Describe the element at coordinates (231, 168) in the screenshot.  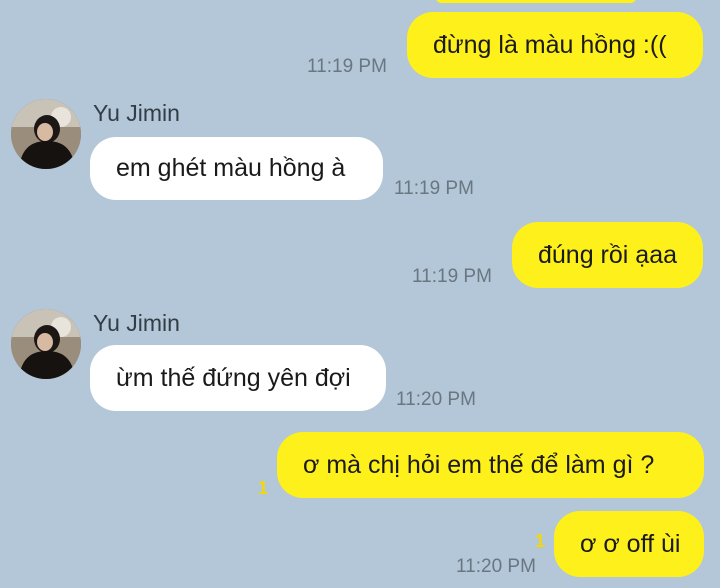
I see `message-text: em ghét màu hồng à` at that location.